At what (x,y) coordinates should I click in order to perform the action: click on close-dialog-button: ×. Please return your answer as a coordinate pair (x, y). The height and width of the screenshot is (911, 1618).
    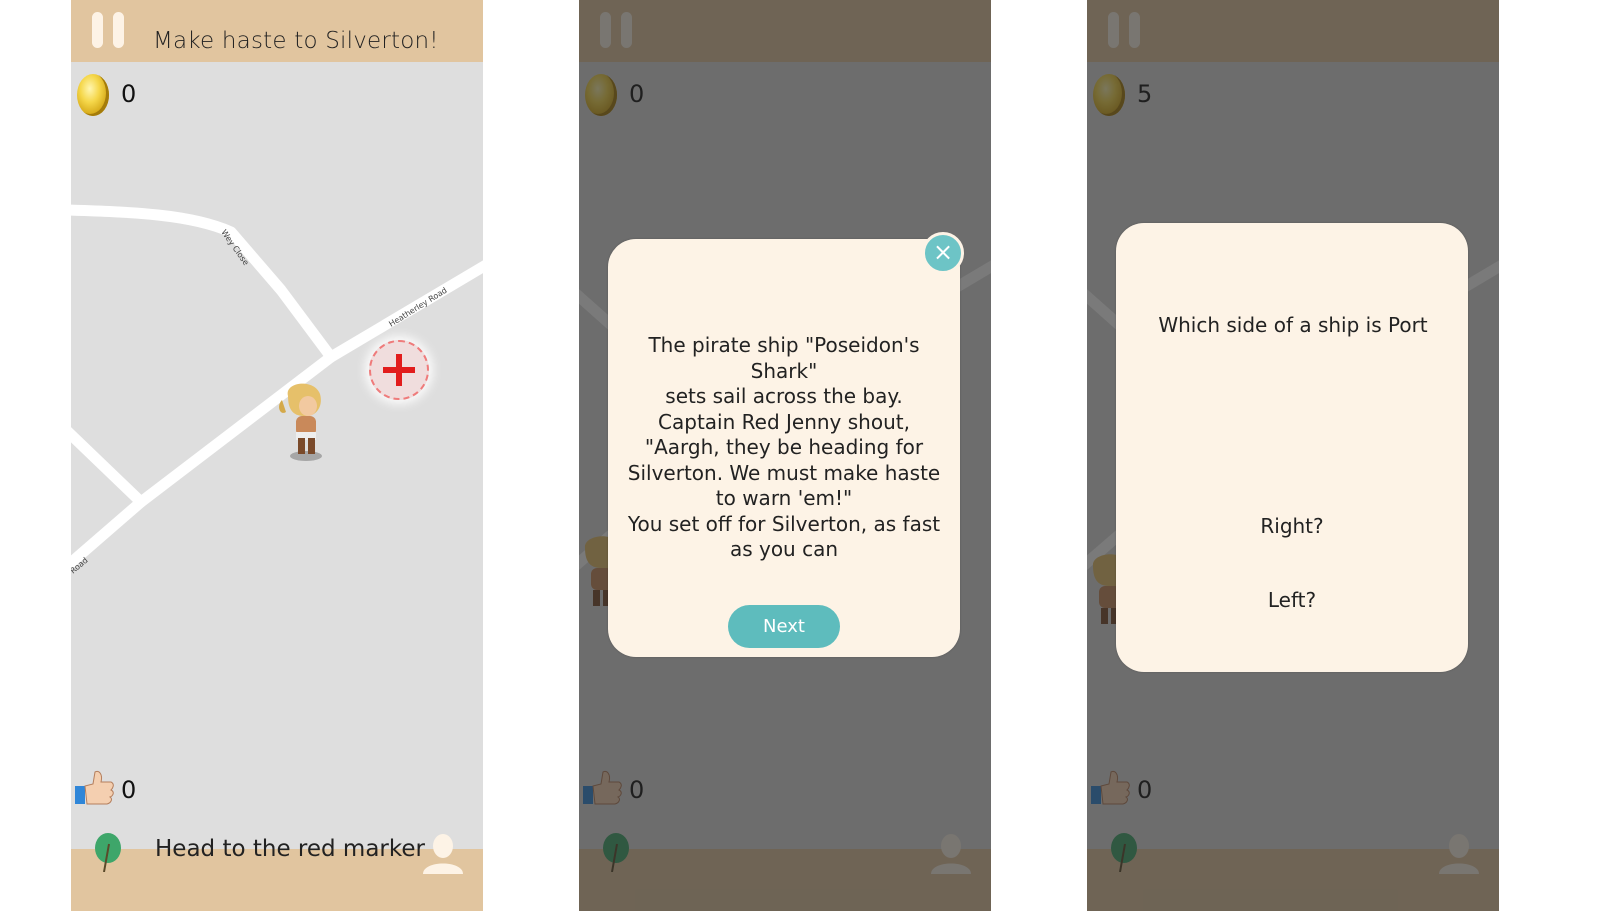
    Looking at the image, I should click on (943, 253).